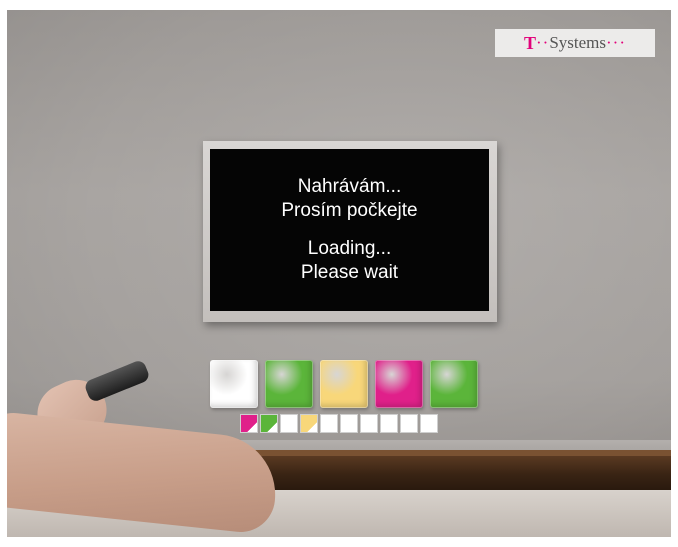 The width and height of the screenshot is (678, 547). Describe the element at coordinates (349, 210) in the screenshot. I see `wait-text-cz: Prosím počkejte` at that location.